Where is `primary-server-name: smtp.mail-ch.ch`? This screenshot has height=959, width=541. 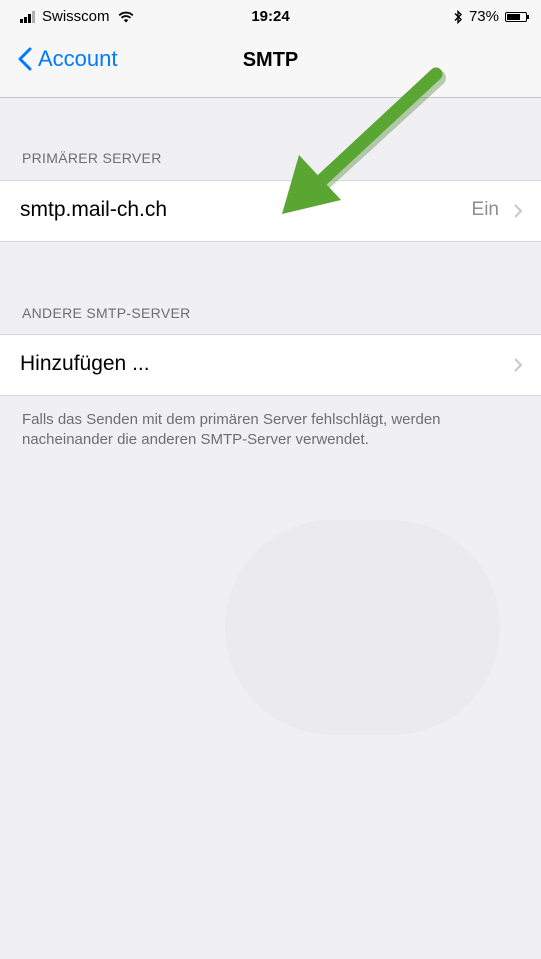 primary-server-name: smtp.mail-ch.ch is located at coordinates (94, 209).